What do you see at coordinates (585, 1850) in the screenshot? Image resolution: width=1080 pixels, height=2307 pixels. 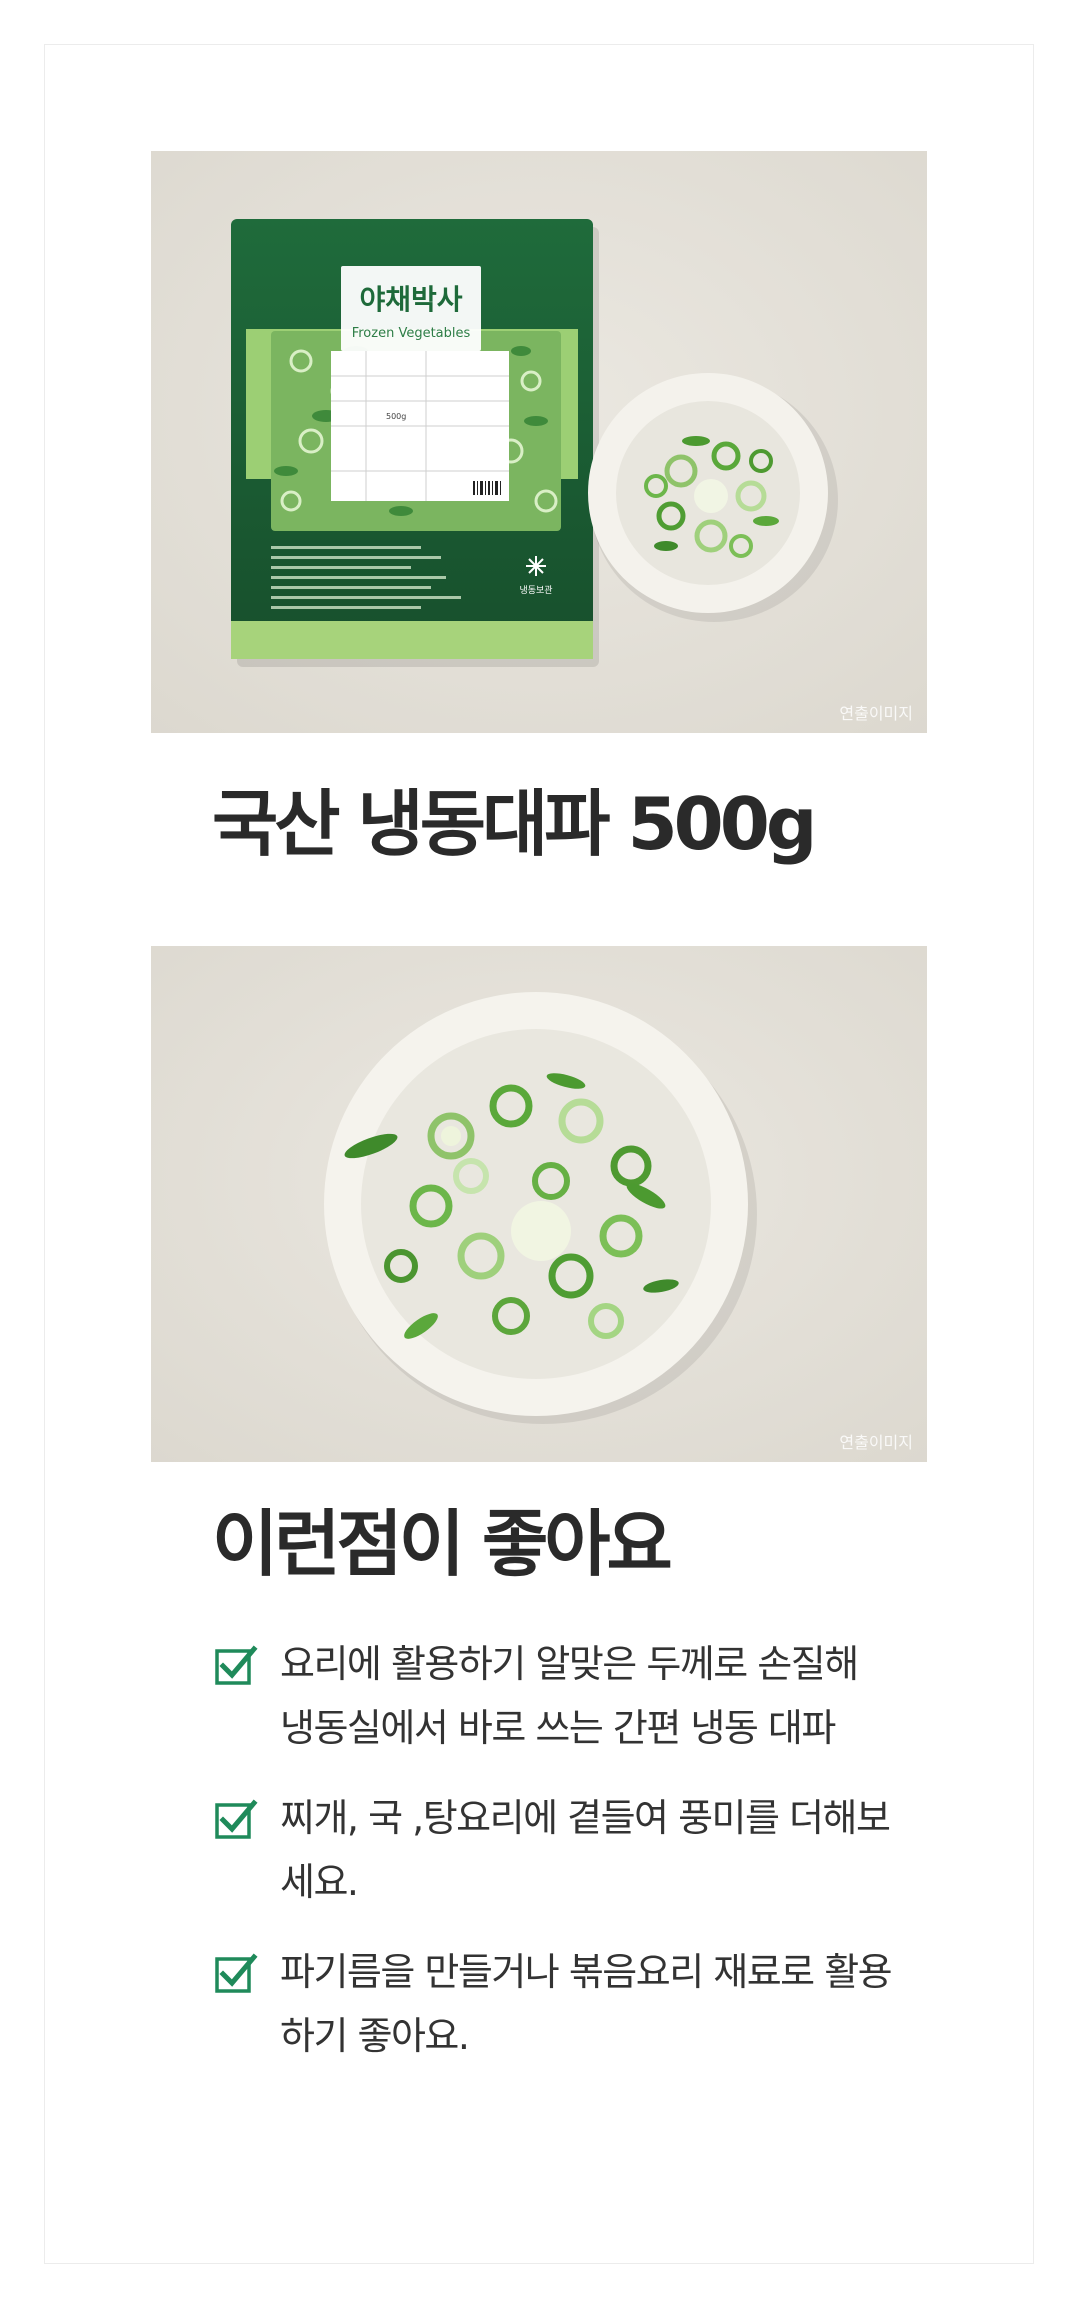 I see `benefit-text: 찌개, 국 ,탕요리에 곁들여 풍미를 더해보세요.` at bounding box center [585, 1850].